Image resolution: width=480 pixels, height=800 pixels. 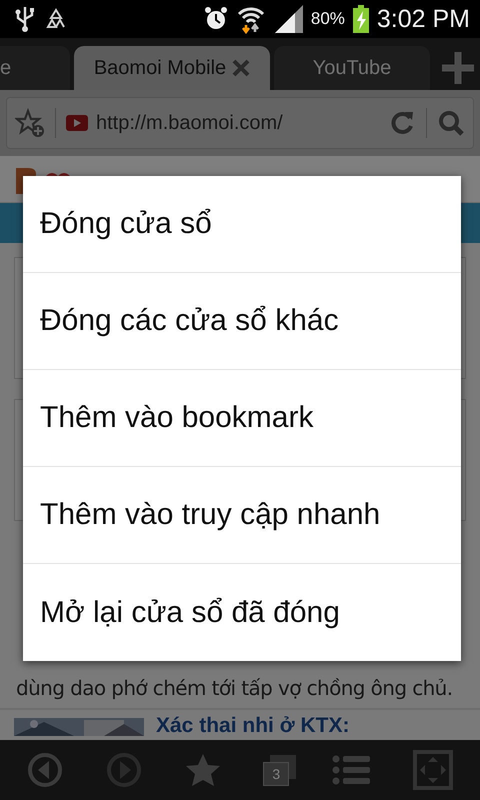 What do you see at coordinates (242, 612) in the screenshot?
I see `menu-item: Mở lại cửa sổ đã đóng` at bounding box center [242, 612].